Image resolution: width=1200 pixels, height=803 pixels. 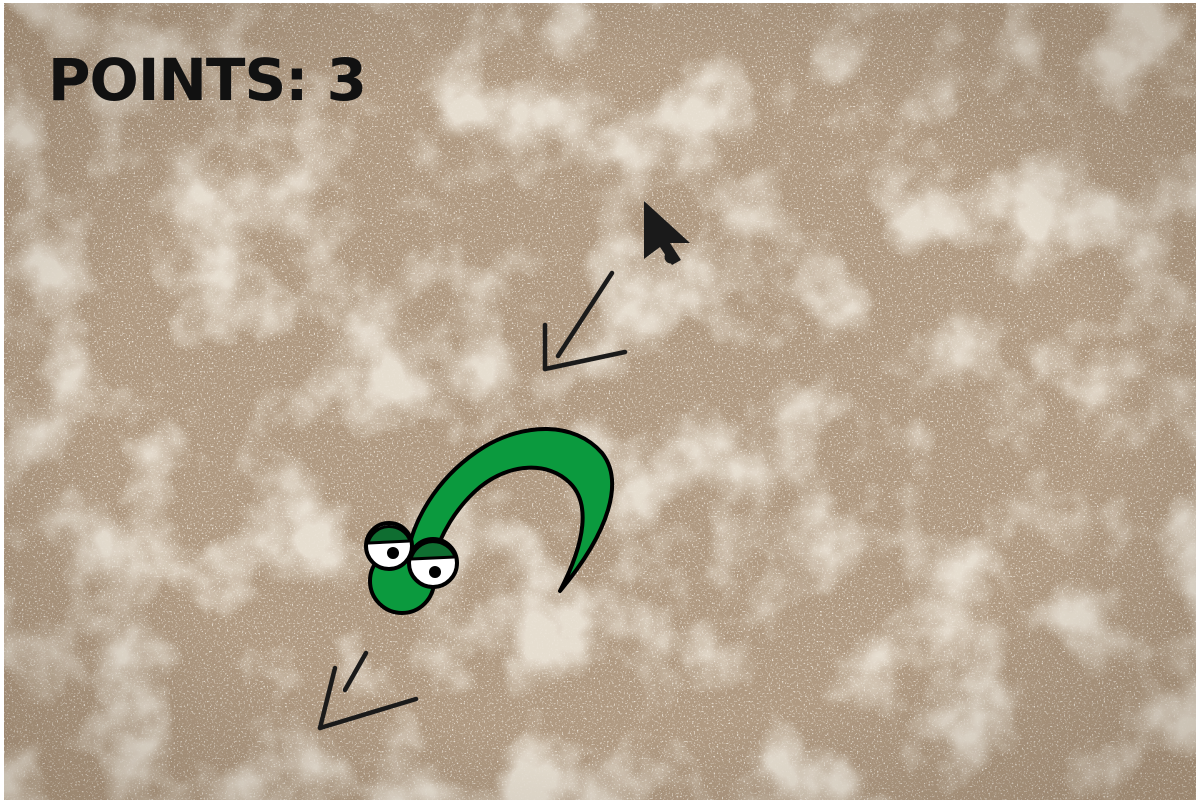 What do you see at coordinates (389, 546) in the screenshot?
I see `snake-eye-left` at bounding box center [389, 546].